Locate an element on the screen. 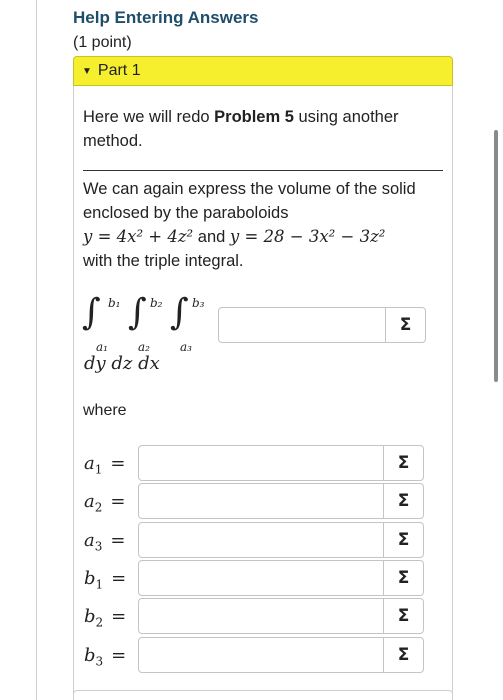 Image resolution: width=503 pixels, height=700 pixels. limit-answer-box-b1: Σ is located at coordinates (281, 578).